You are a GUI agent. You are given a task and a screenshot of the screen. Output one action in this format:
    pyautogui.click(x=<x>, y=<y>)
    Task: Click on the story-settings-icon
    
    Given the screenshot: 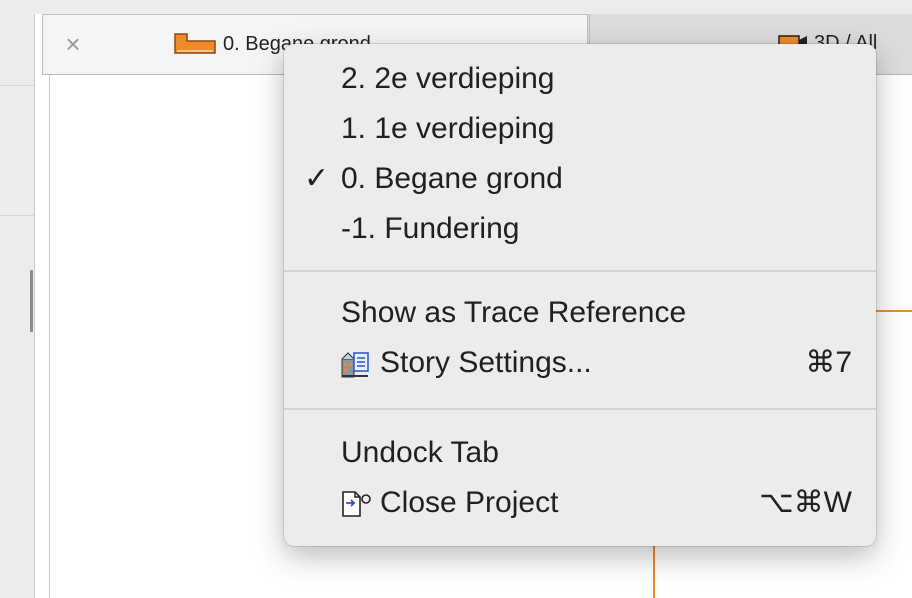 What is the action you would take?
    pyautogui.click(x=355, y=365)
    